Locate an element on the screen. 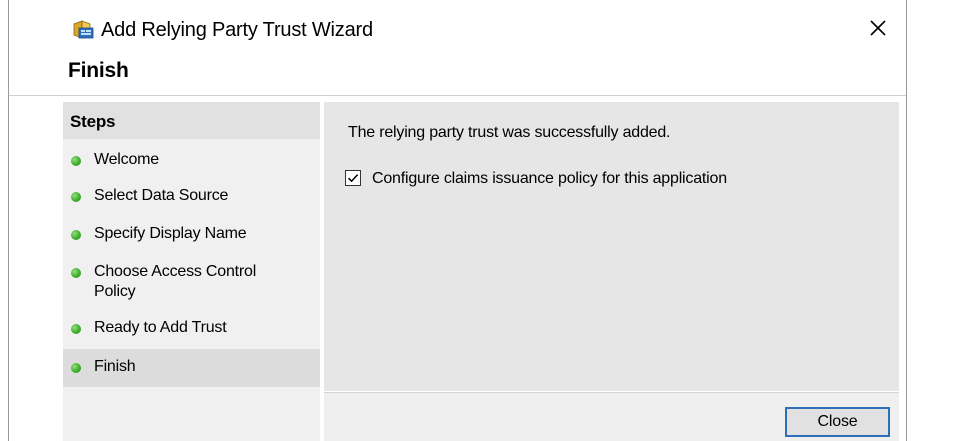 This screenshot has height=441, width=960. window-title: Add Relying Party Trust Wizard is located at coordinates (237, 30).